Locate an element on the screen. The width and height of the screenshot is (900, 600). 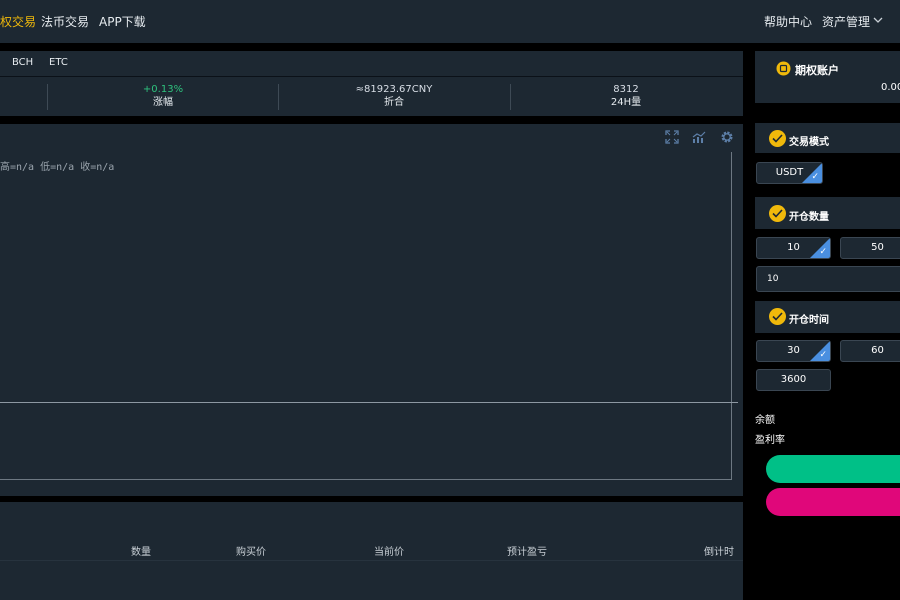
coin-tab-etc: ETC is located at coordinates (58, 62).